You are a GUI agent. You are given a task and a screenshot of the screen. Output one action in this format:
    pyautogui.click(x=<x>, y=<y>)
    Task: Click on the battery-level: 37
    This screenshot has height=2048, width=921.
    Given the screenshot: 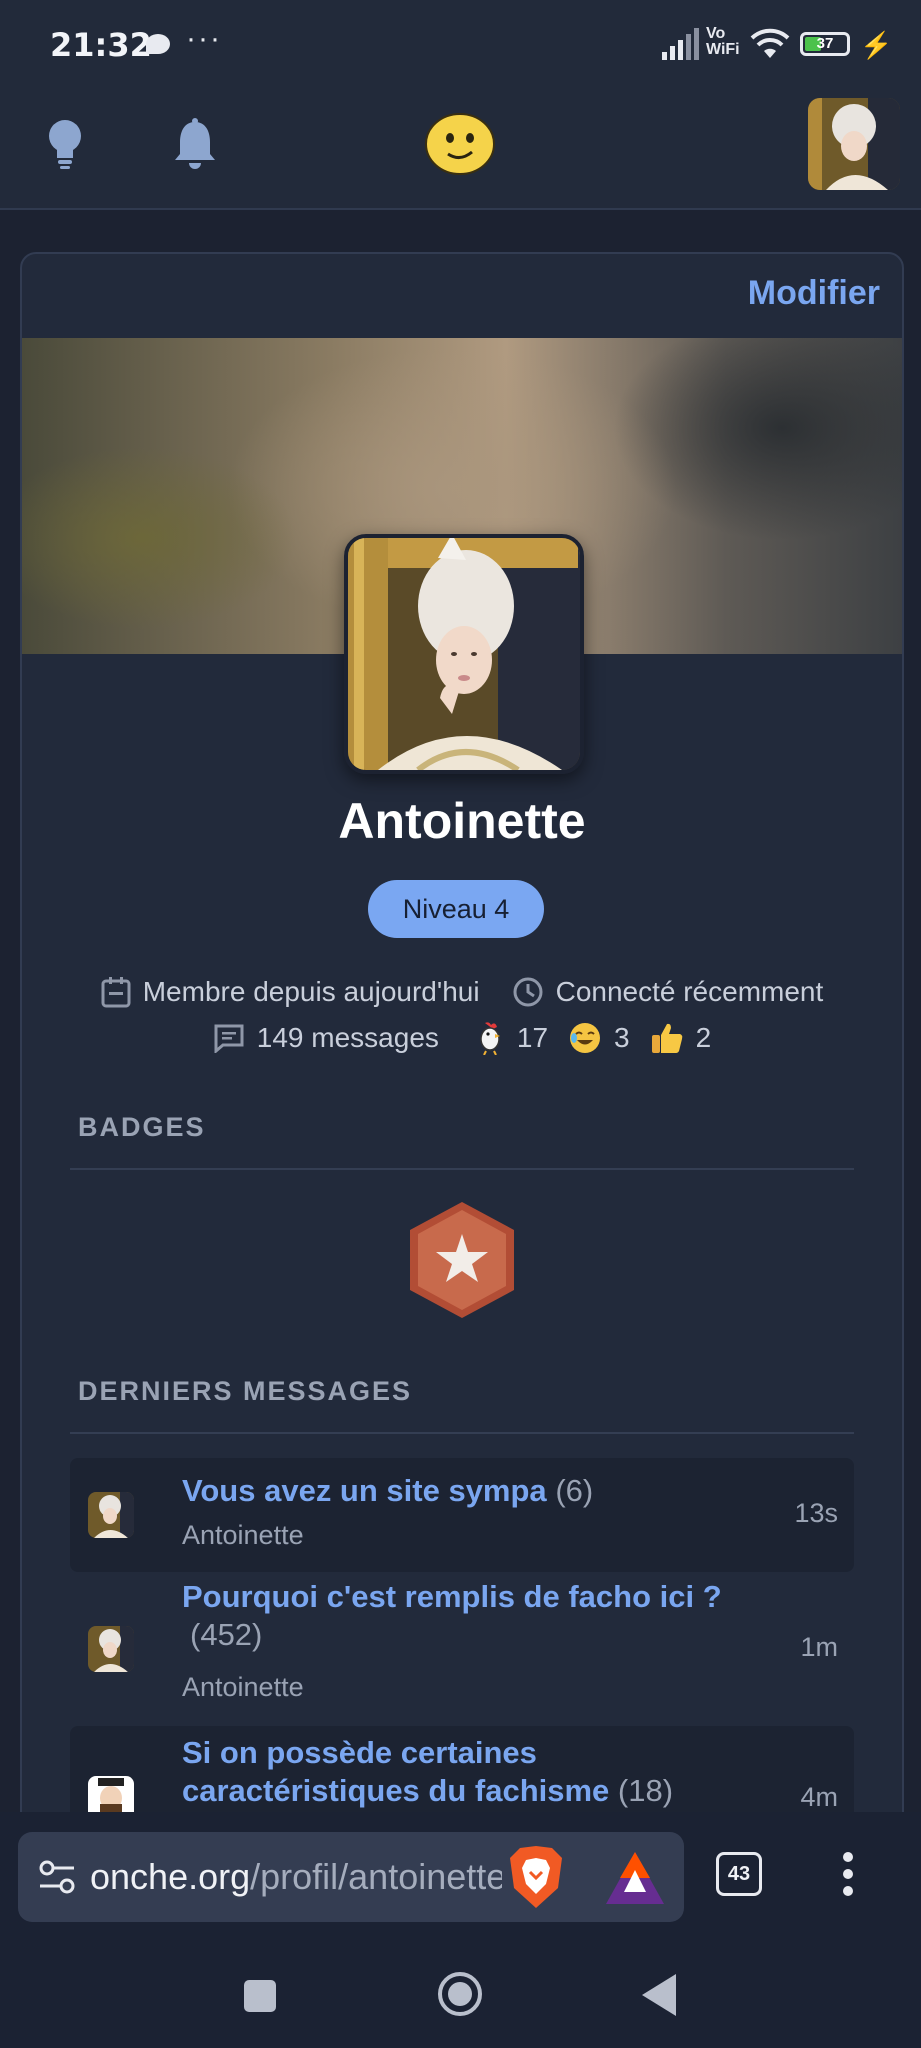 What is the action you would take?
    pyautogui.click(x=825, y=43)
    